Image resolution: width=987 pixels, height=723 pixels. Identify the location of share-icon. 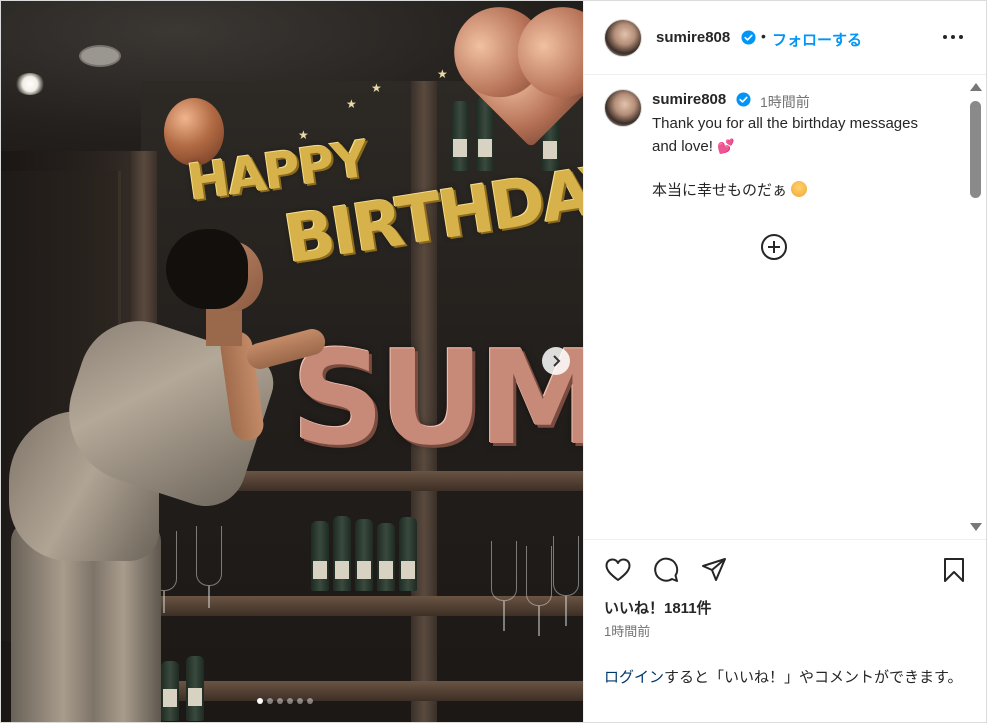
(714, 570).